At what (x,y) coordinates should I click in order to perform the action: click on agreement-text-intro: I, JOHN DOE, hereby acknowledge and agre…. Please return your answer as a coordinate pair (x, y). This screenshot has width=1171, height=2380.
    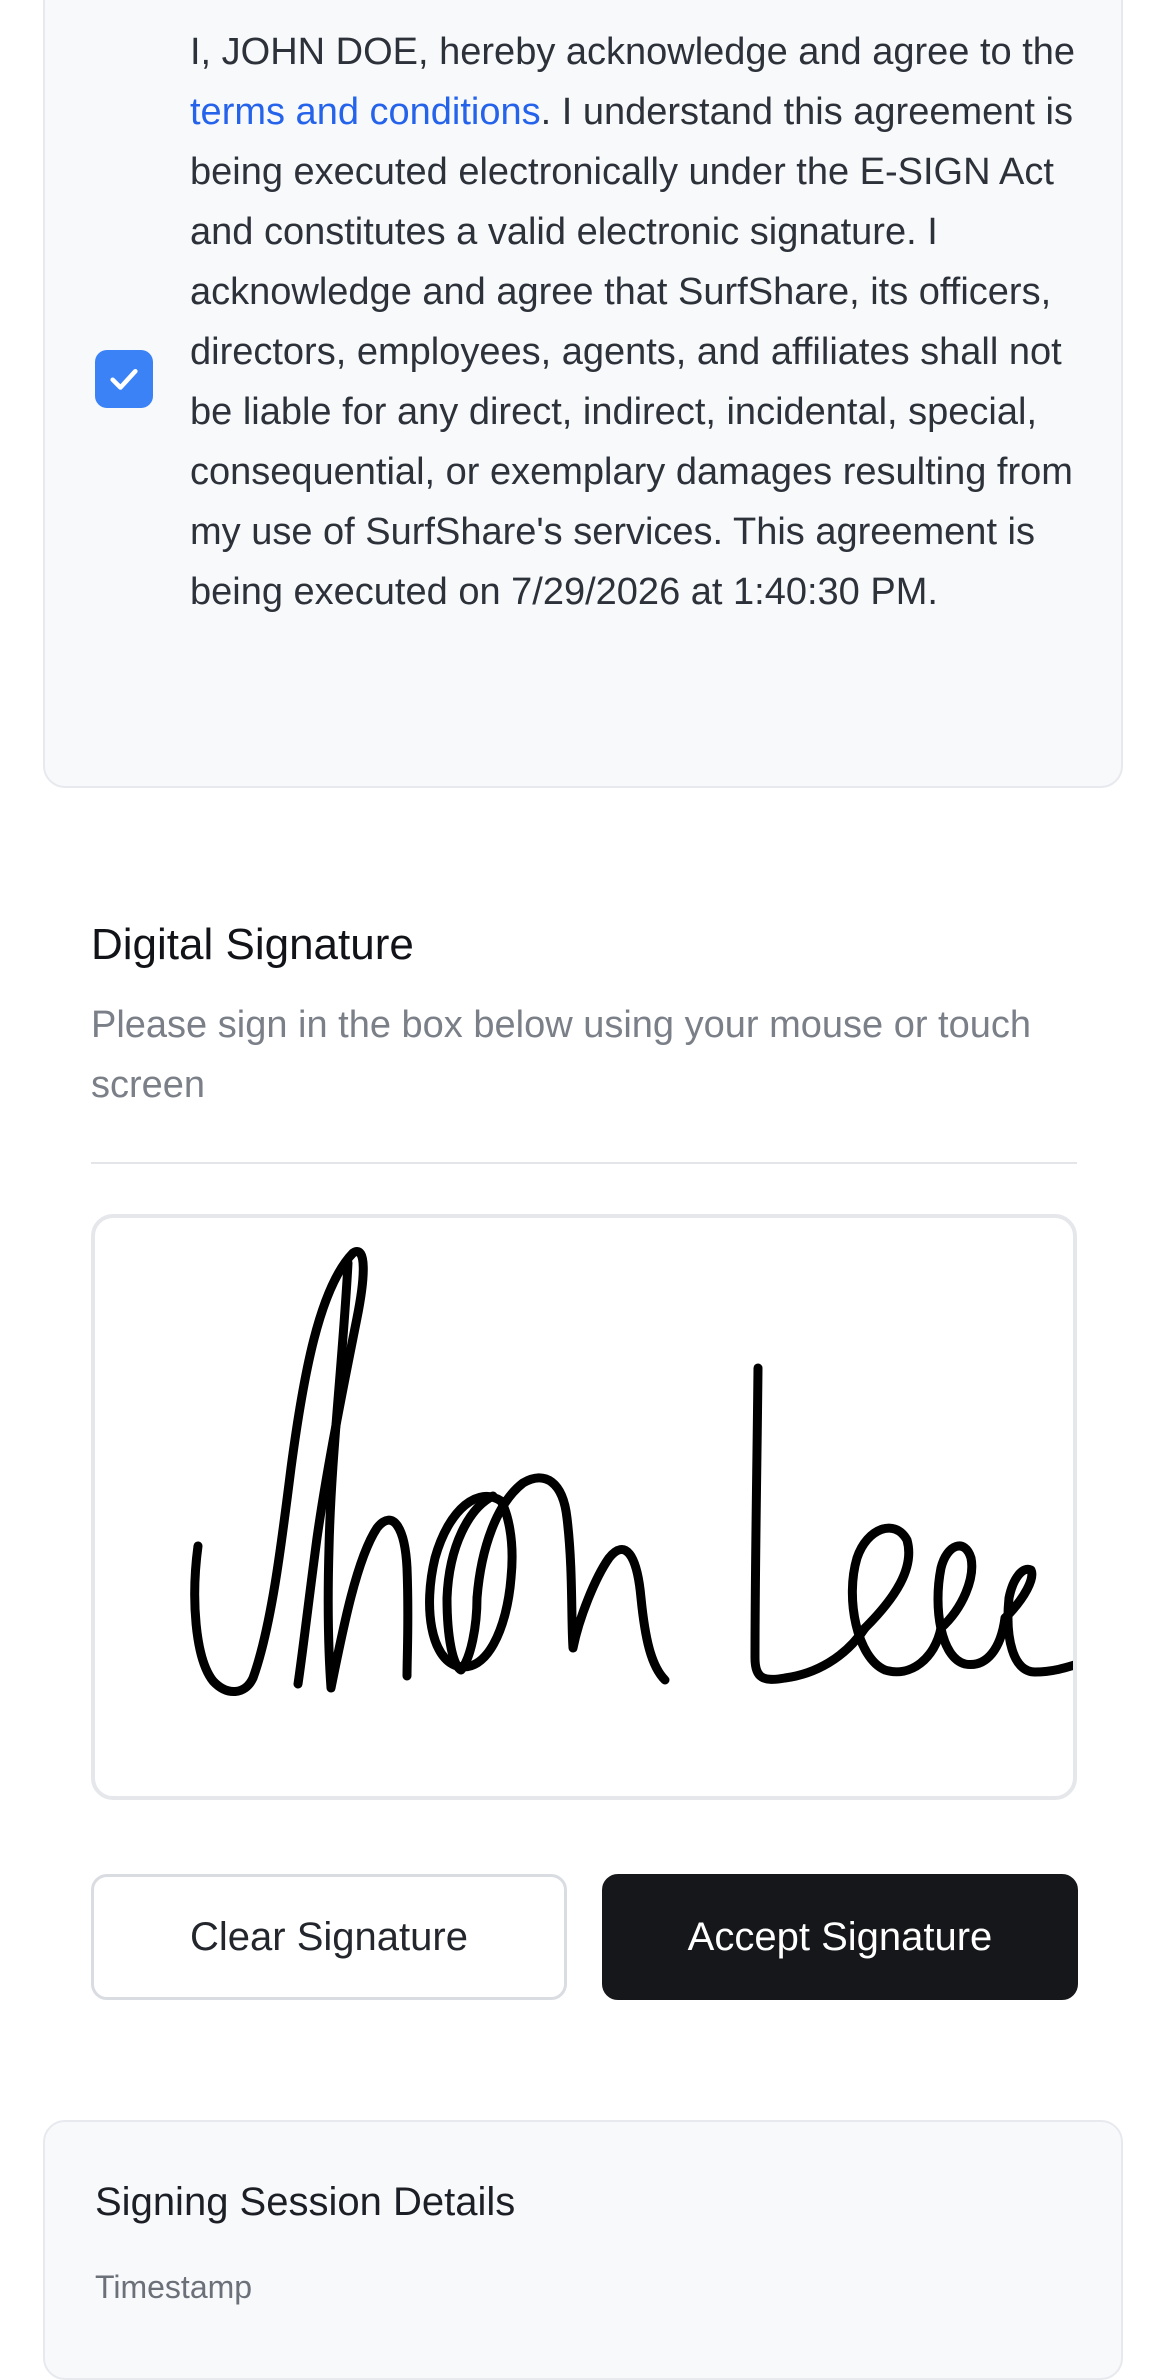
    Looking at the image, I should click on (633, 52).